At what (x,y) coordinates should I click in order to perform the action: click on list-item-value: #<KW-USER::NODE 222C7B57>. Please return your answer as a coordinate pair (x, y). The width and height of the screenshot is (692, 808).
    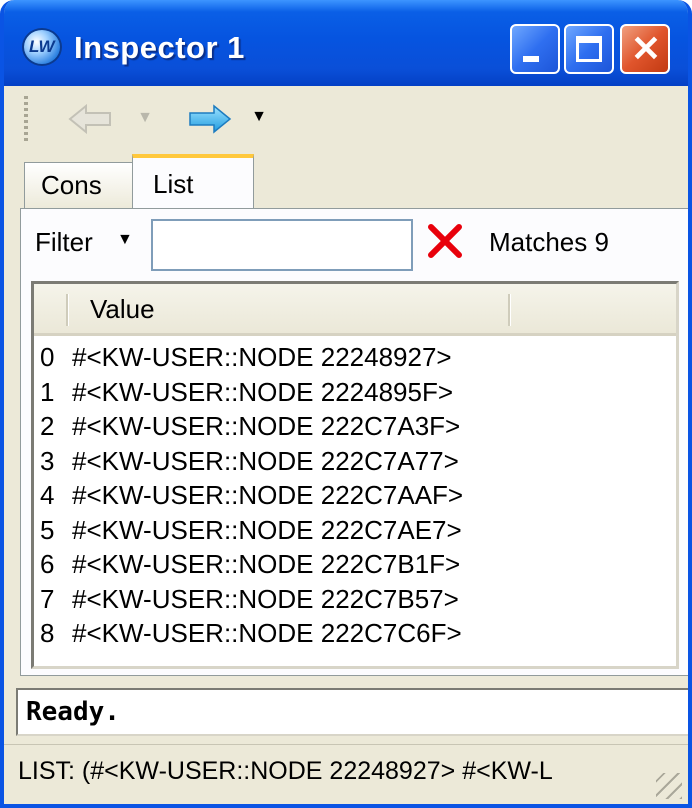
    Looking at the image, I should click on (265, 598).